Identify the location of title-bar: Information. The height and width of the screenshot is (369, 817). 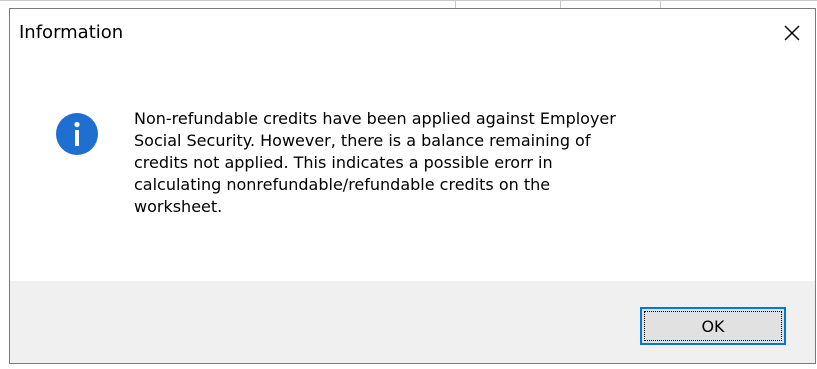
(412, 33).